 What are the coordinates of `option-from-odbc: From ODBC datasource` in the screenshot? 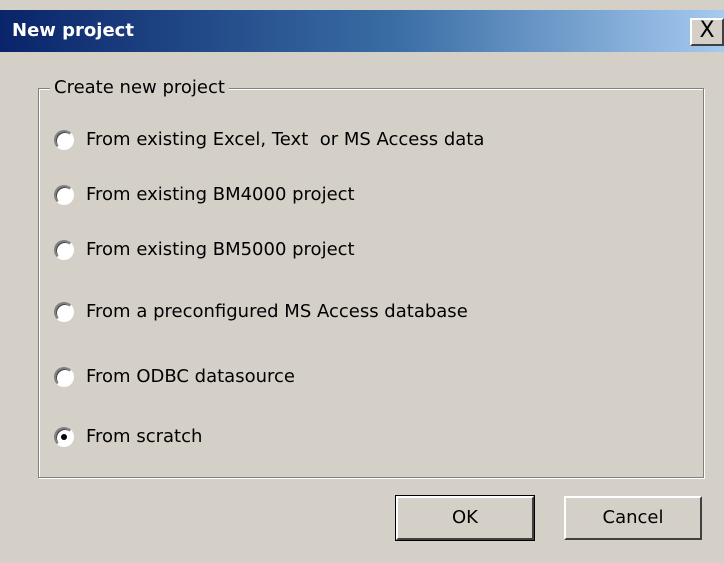 It's located at (174, 377).